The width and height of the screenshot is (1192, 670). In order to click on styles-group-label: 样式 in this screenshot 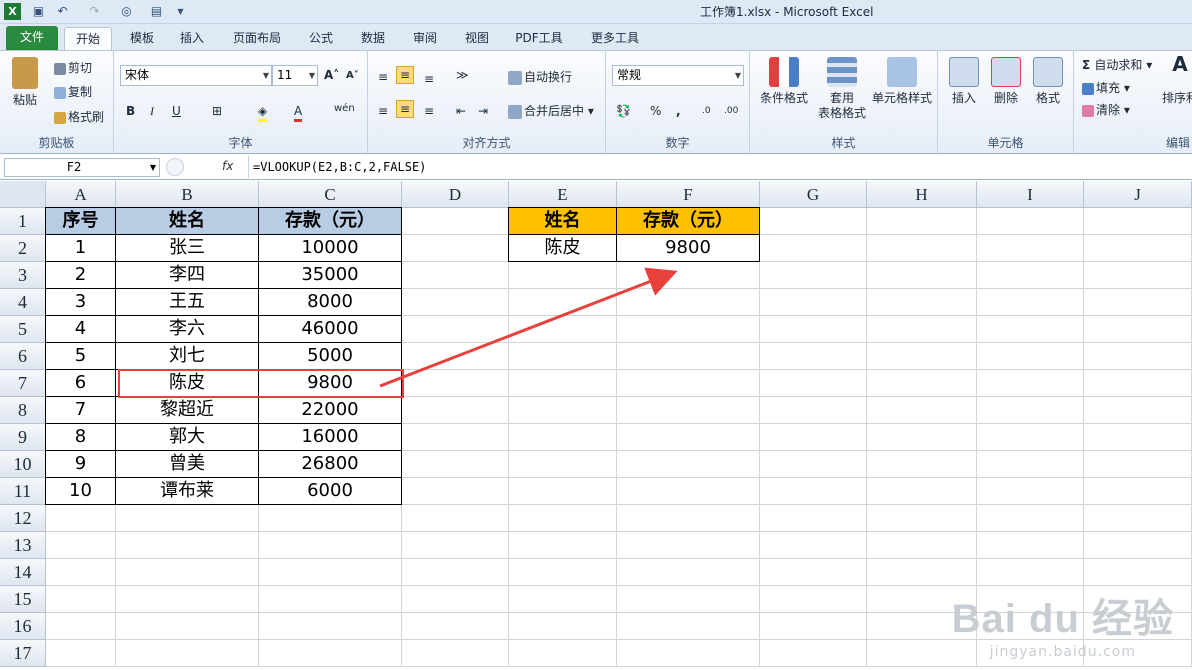, I will do `click(843, 143)`.